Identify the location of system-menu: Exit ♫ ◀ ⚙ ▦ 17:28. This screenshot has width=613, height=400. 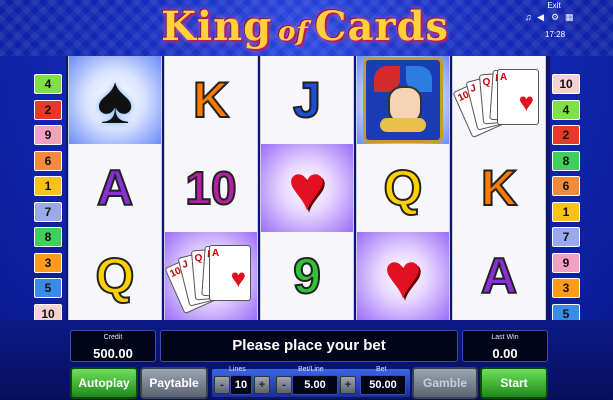
(555, 22).